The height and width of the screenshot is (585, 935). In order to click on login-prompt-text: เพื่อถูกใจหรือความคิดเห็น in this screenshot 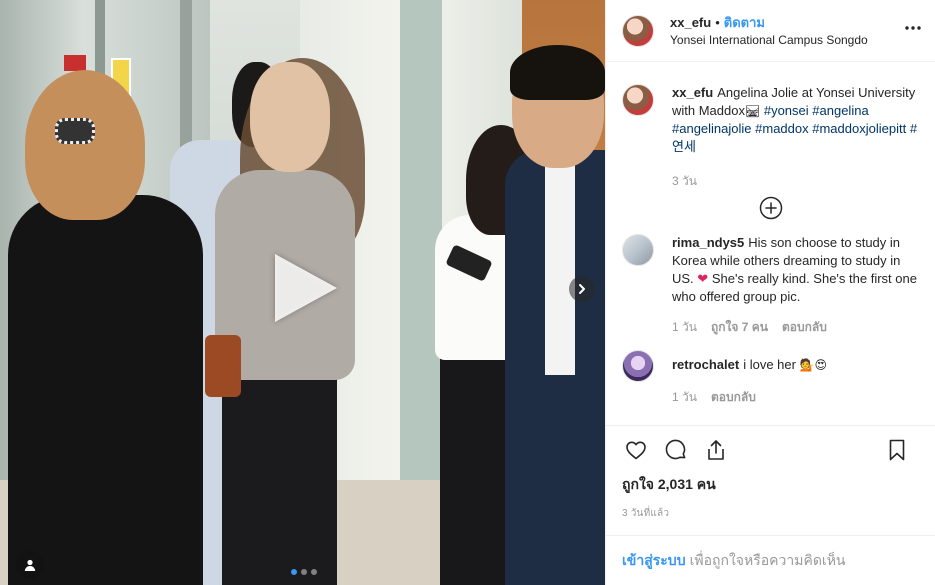, I will do `click(767, 559)`.